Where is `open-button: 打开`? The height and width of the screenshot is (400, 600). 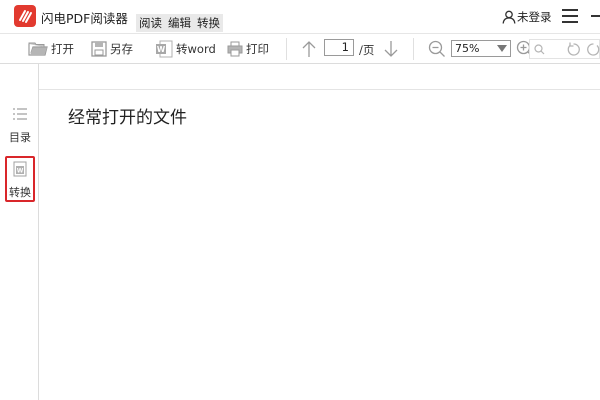
open-button: 打开 is located at coordinates (51, 49).